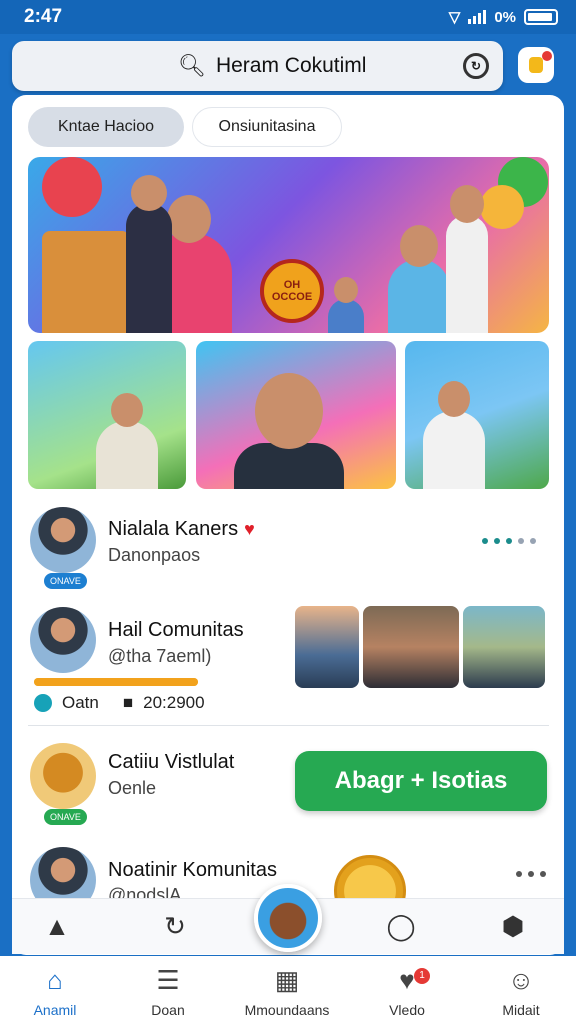  Describe the element at coordinates (43, 703) in the screenshot. I see `status-check-icon` at that location.